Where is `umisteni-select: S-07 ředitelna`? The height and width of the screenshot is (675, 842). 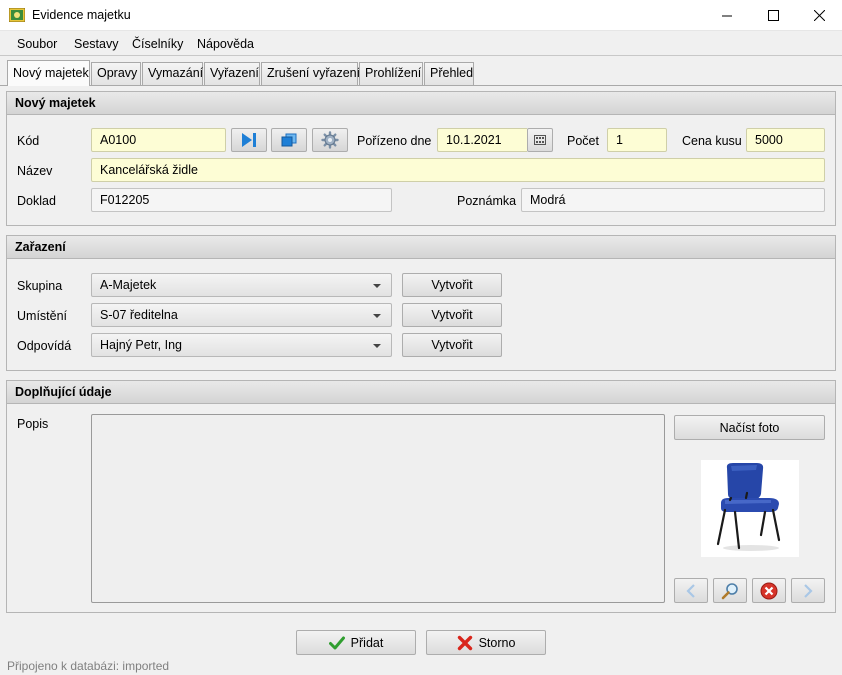 umisteni-select: S-07 ředitelna is located at coordinates (241, 315).